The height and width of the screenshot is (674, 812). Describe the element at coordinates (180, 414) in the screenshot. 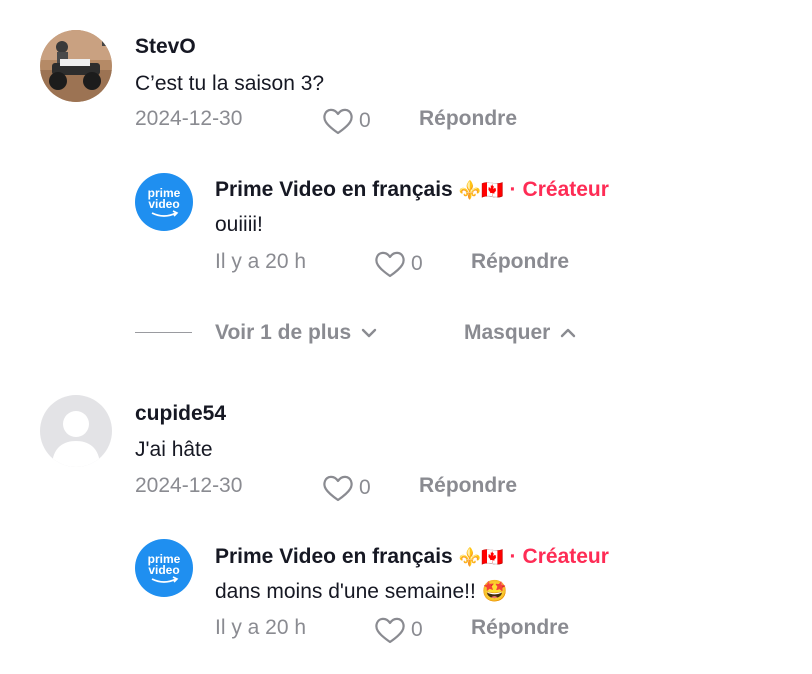

I see `comment-username: cupide54` at that location.